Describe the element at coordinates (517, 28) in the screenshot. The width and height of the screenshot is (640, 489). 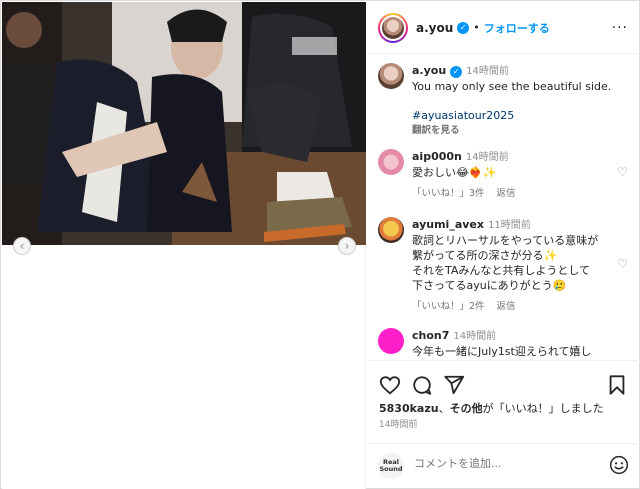
I see `follow-button: フォローする` at that location.